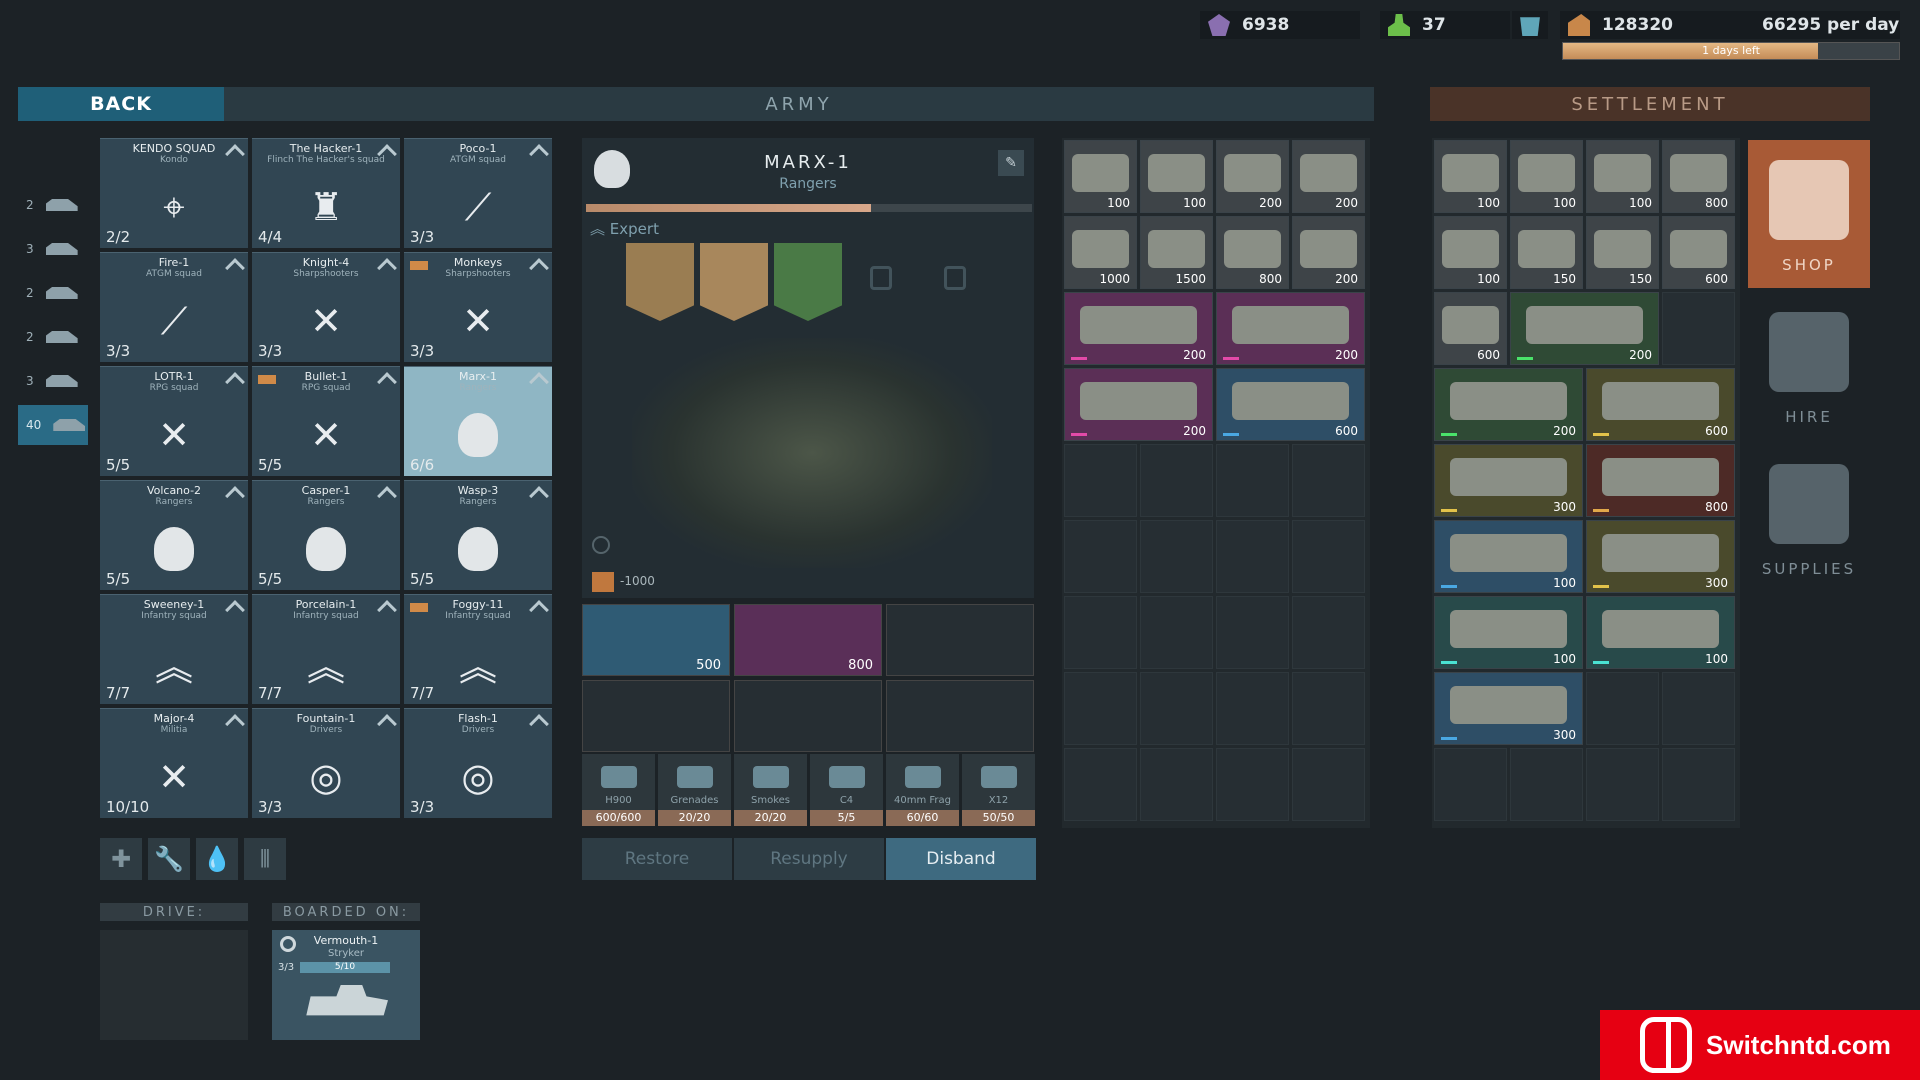 This screenshot has width=1920, height=1080. Describe the element at coordinates (174, 193) in the screenshot. I see `squad-card: KENDO SQUAD Kondo ⌖ 2/2` at that location.